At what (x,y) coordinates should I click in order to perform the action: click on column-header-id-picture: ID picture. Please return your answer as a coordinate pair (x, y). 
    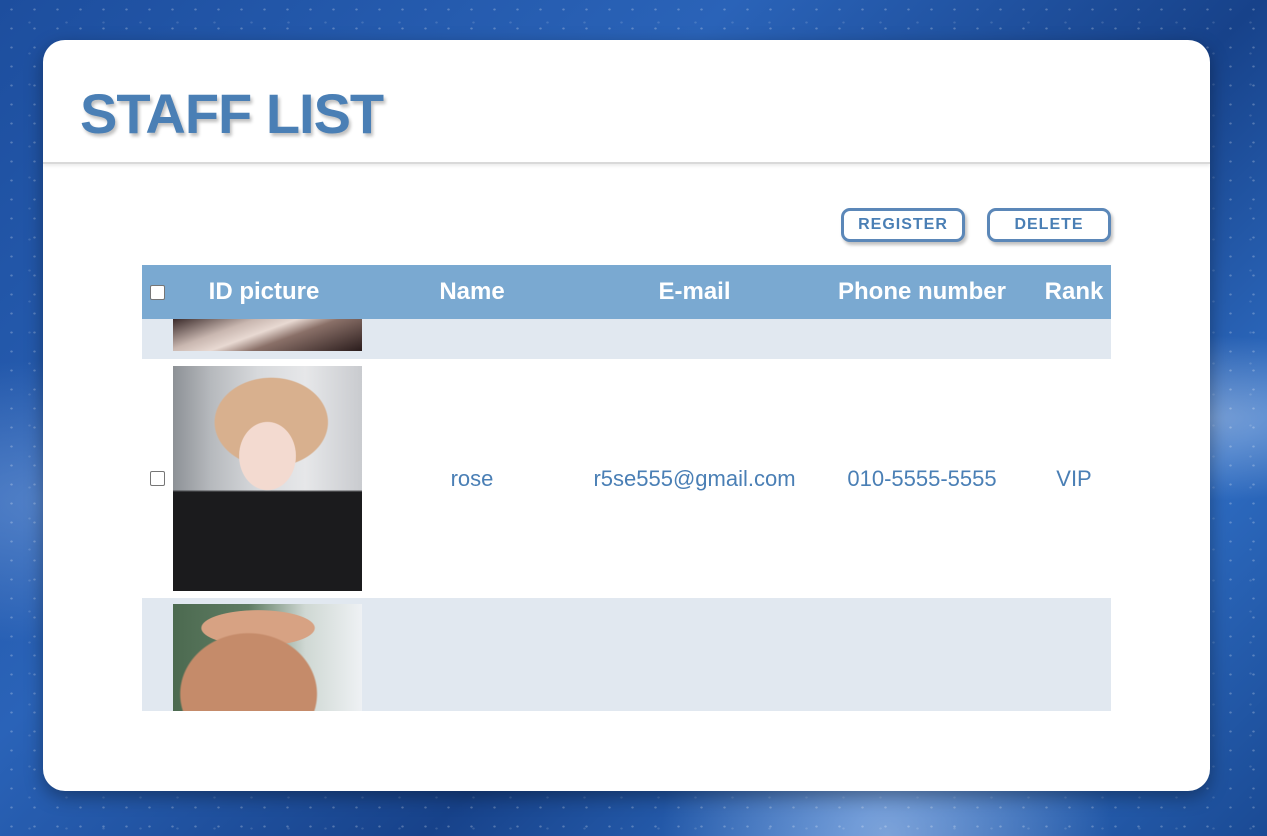
    Looking at the image, I should click on (264, 291).